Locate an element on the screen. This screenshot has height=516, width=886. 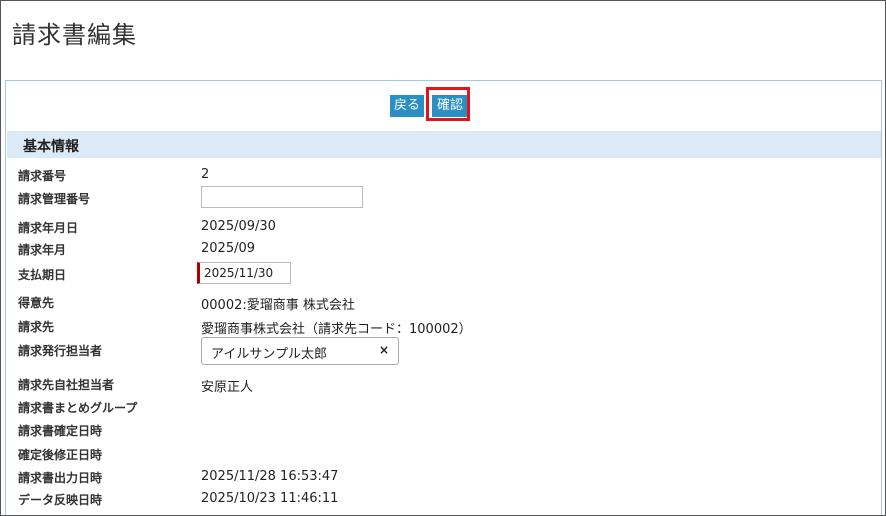
issuer-label: 請求発行担当者 is located at coordinates (60, 351).